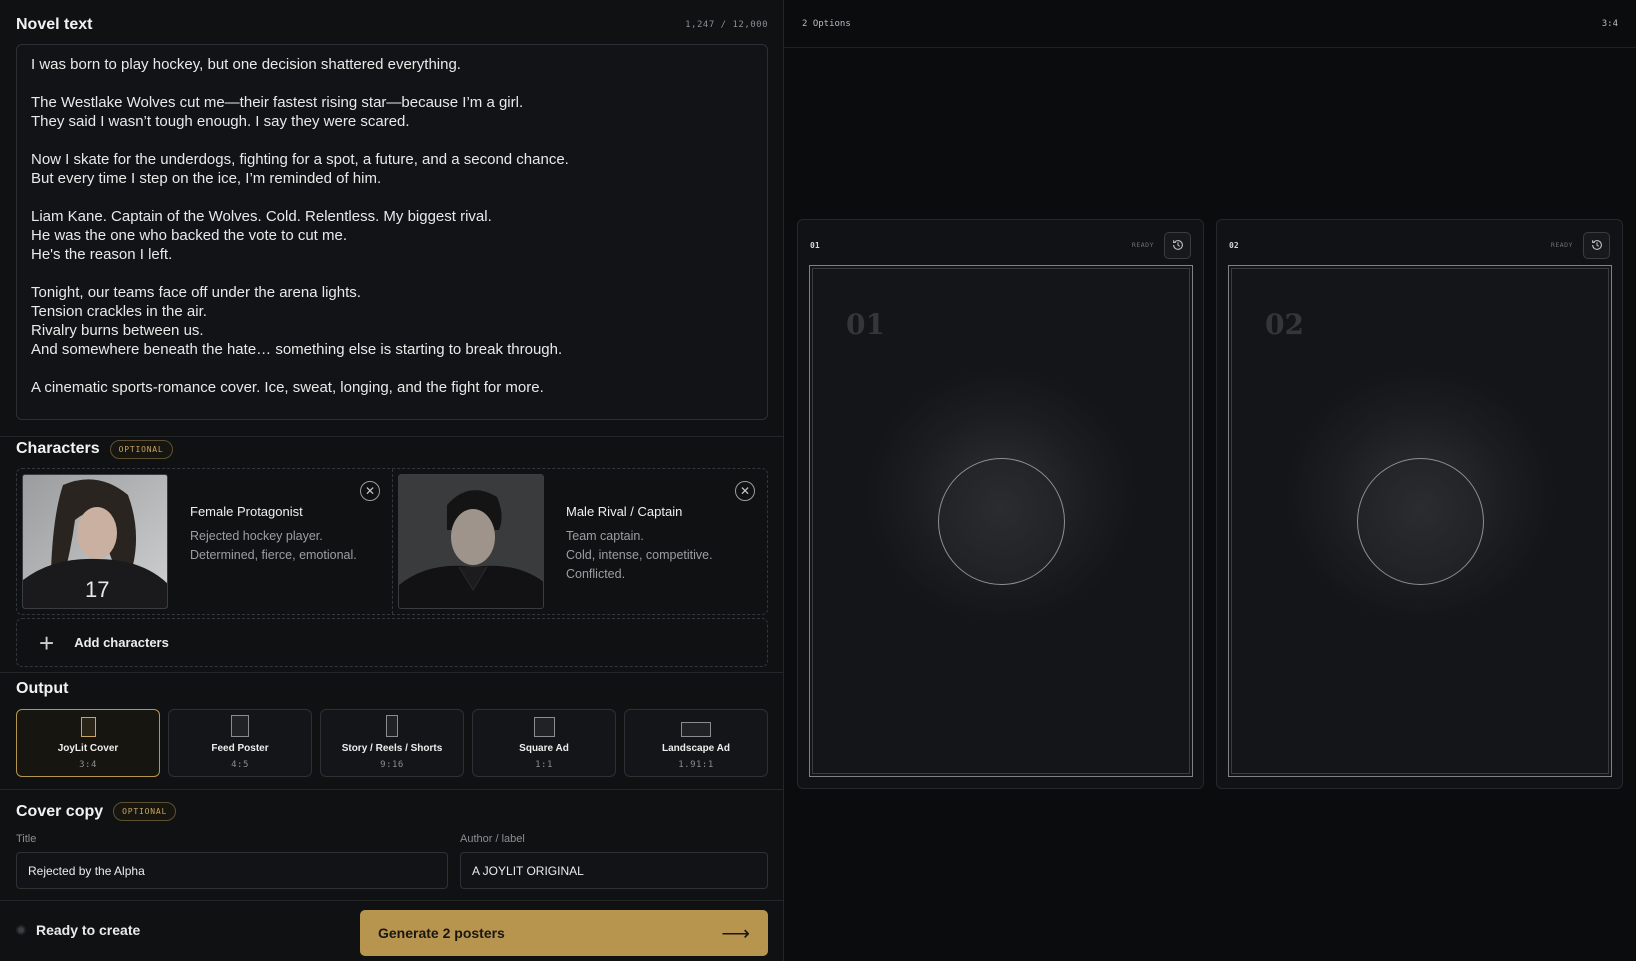  I want to click on format-option-landscape-ad: Landscape Ad 1.91:1, so click(696, 743).